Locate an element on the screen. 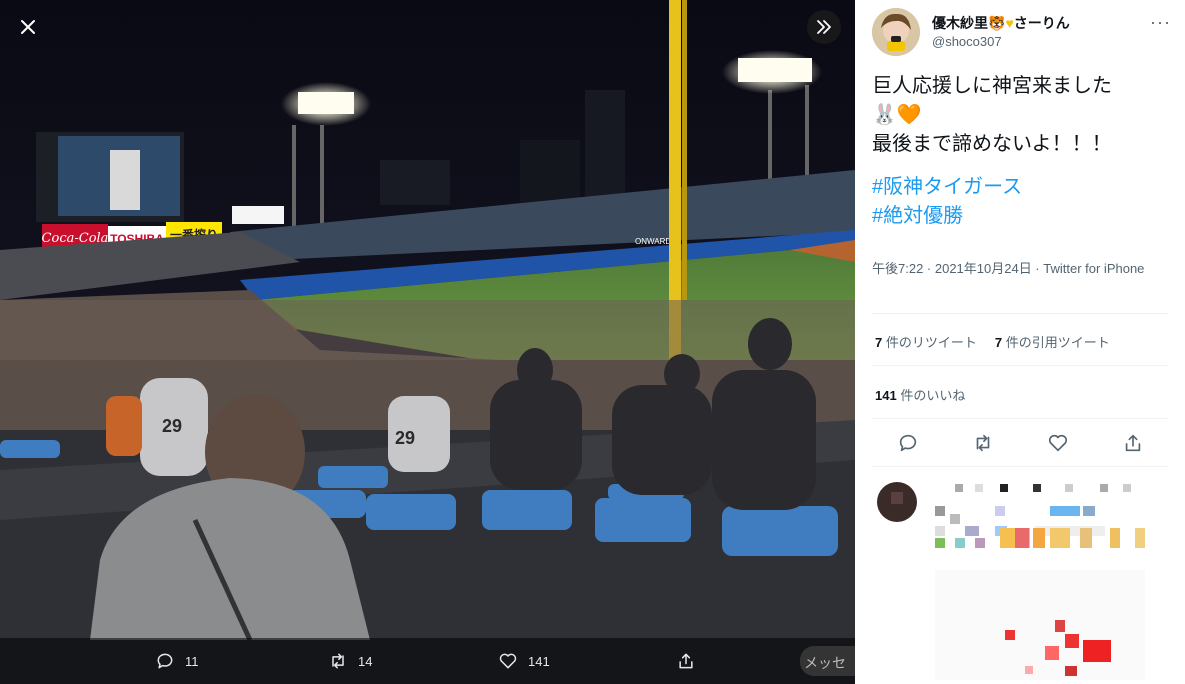 The width and height of the screenshot is (1185, 684). tweet-line-2: 最後まで諦めないよ！！！ is located at coordinates (992, 144).